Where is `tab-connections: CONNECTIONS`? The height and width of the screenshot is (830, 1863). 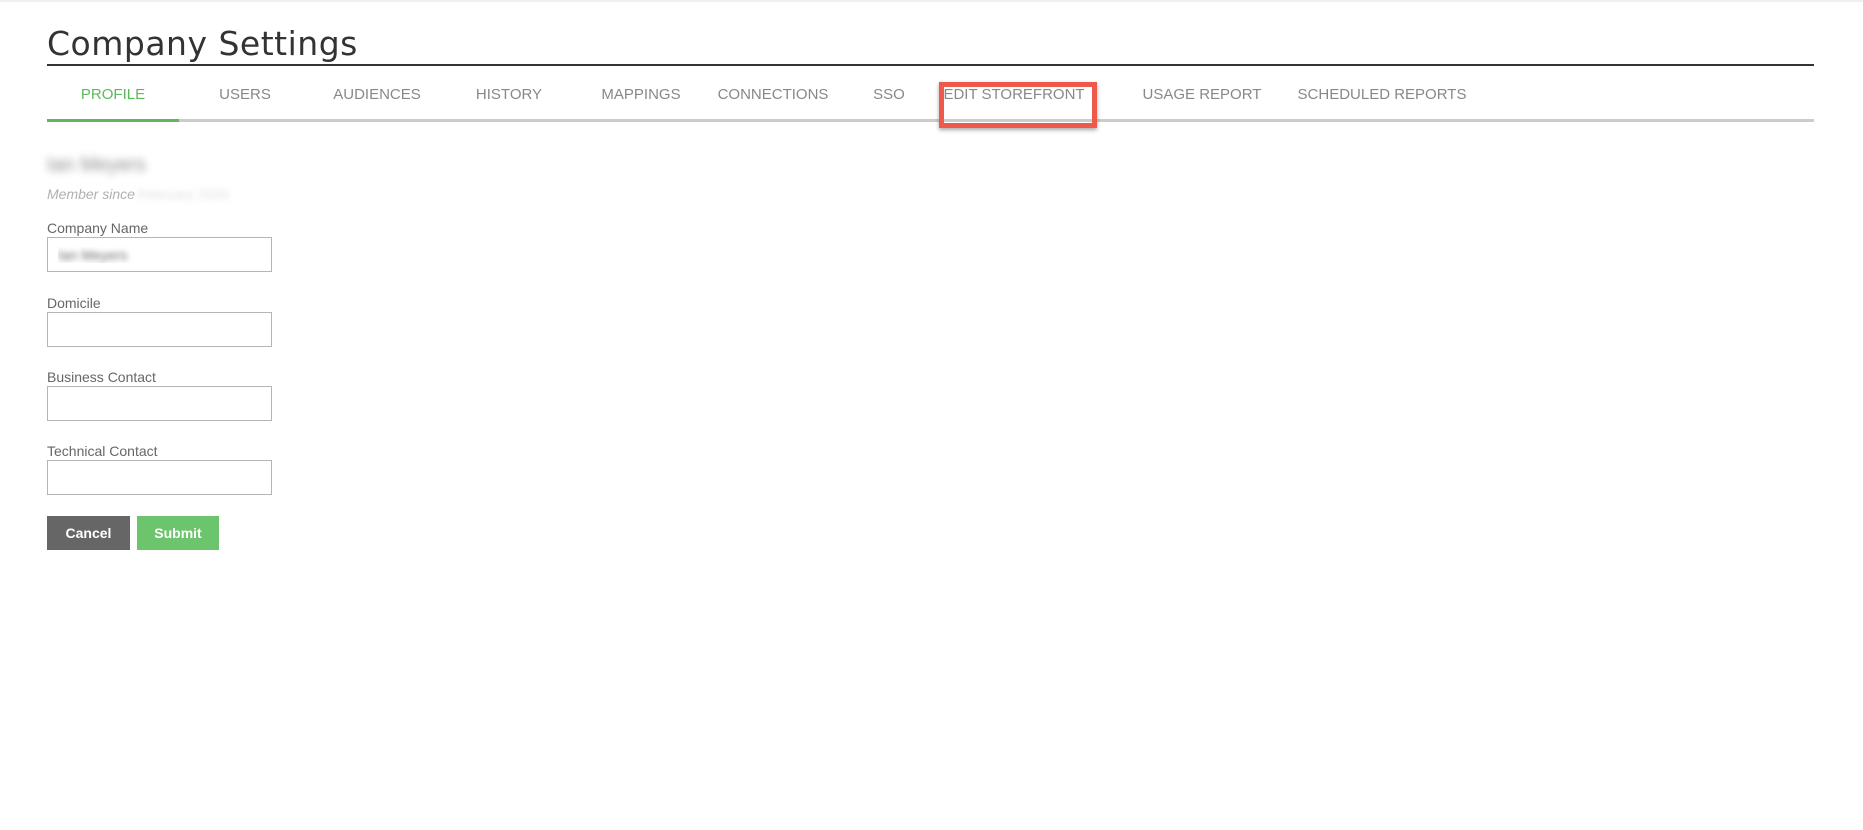
tab-connections: CONNECTIONS is located at coordinates (773, 101).